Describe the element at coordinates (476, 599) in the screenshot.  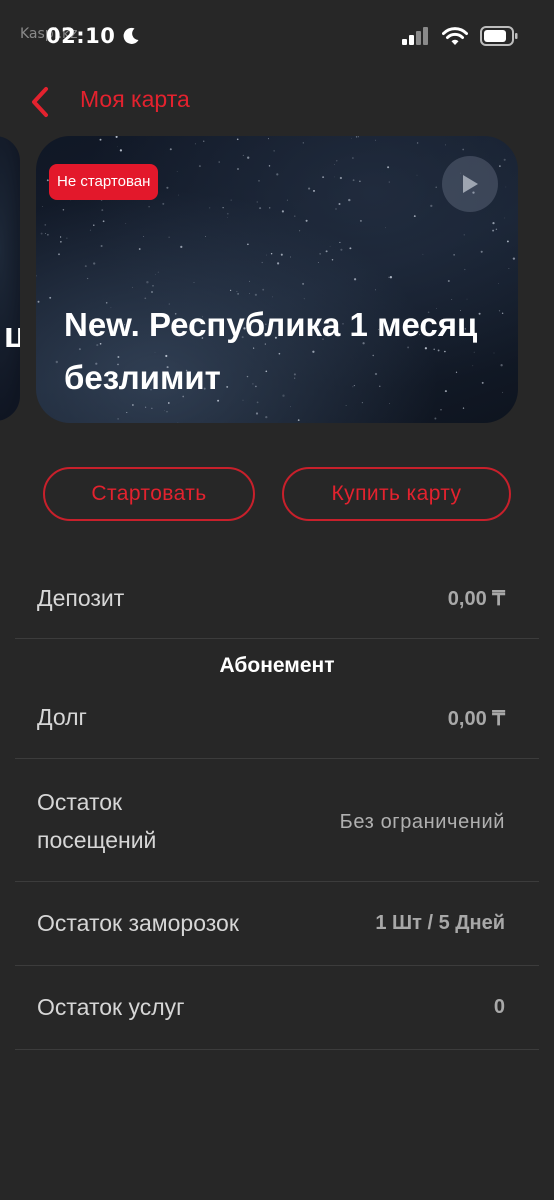
I see `deposit-value: 0,00 ₸` at that location.